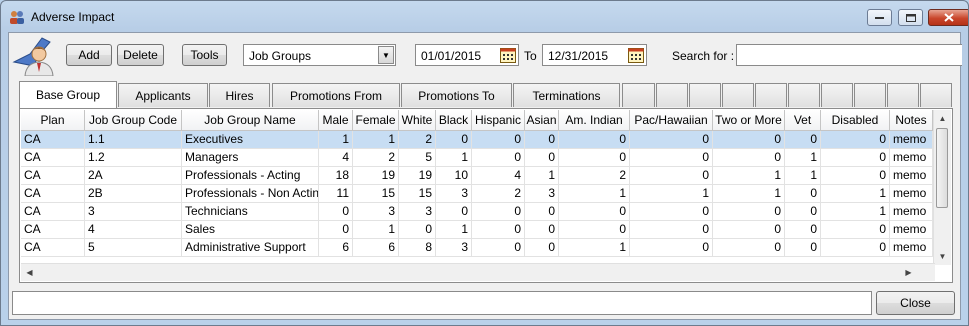 Image resolution: width=969 pixels, height=326 pixels. What do you see at coordinates (477, 230) in the screenshot?
I see `table-row: CA 4 Sales 0 1 0 1 0 0 0 0 0 0 0 memo` at bounding box center [477, 230].